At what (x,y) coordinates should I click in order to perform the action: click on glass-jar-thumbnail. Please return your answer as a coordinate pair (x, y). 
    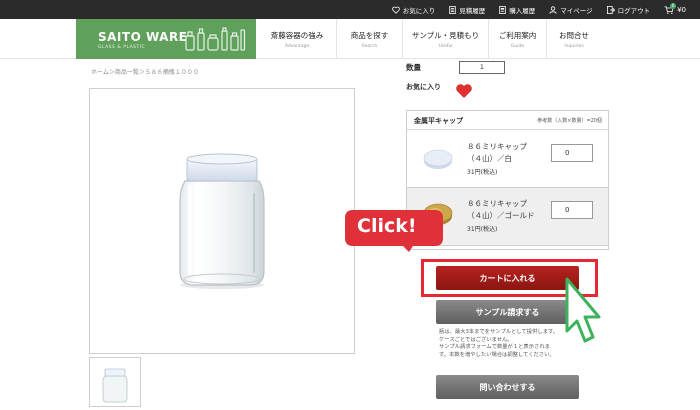
    Looking at the image, I should click on (115, 385).